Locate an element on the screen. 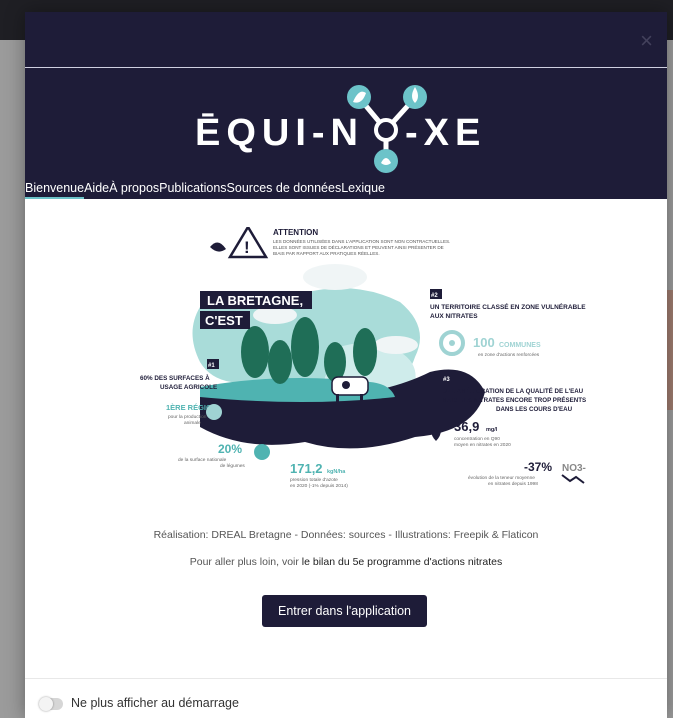 This screenshot has height=718, width=673. hide-on-startup-toggle is located at coordinates (51, 704).